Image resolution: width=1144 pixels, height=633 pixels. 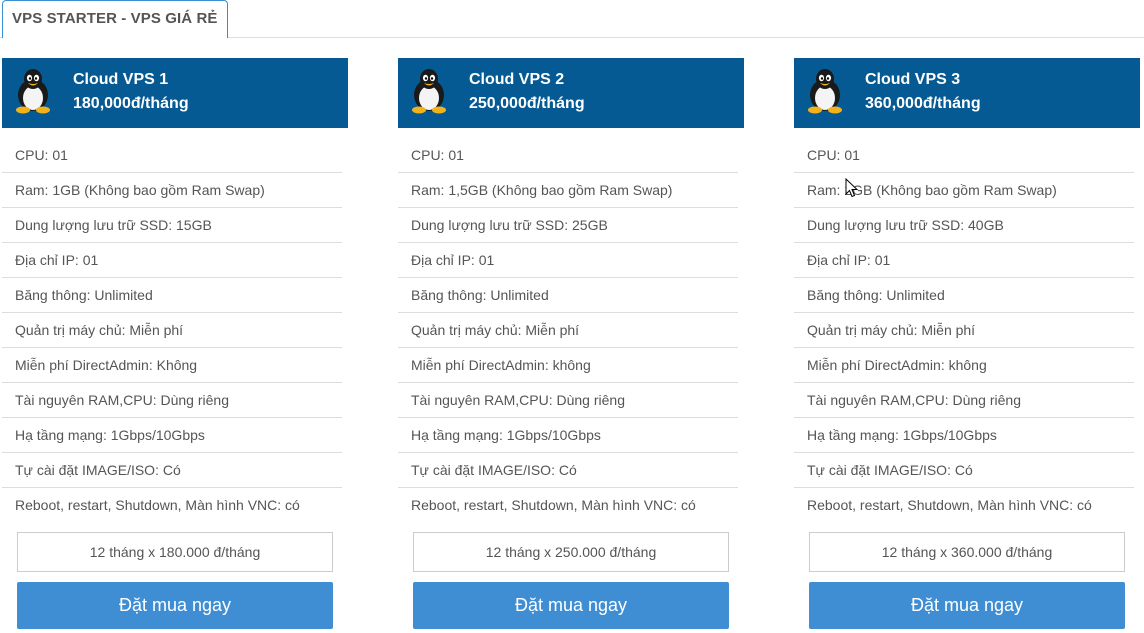 I want to click on tab-bar: VPS STARTER - VPS GIÁ RẺ, so click(x=572, y=19).